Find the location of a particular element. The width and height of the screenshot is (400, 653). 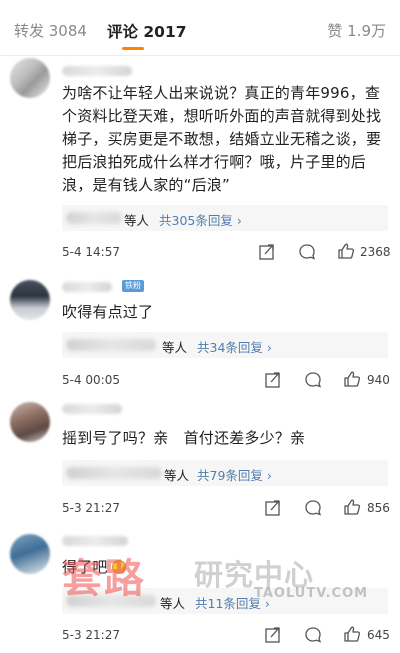

reply-summary: 等人 共11条回复 › is located at coordinates (225, 601).